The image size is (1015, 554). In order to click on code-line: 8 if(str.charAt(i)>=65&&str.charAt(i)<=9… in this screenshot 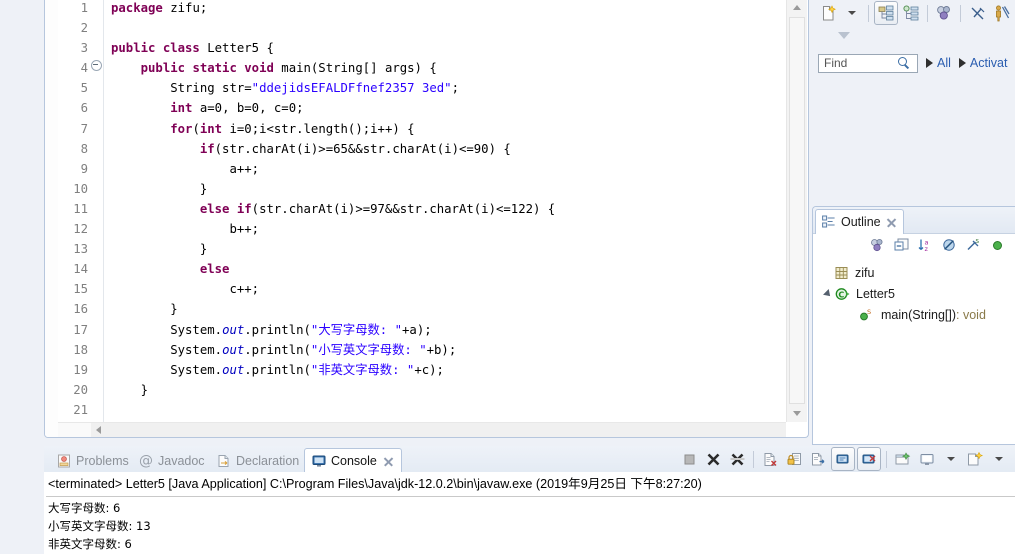, I will do `click(422, 148)`.